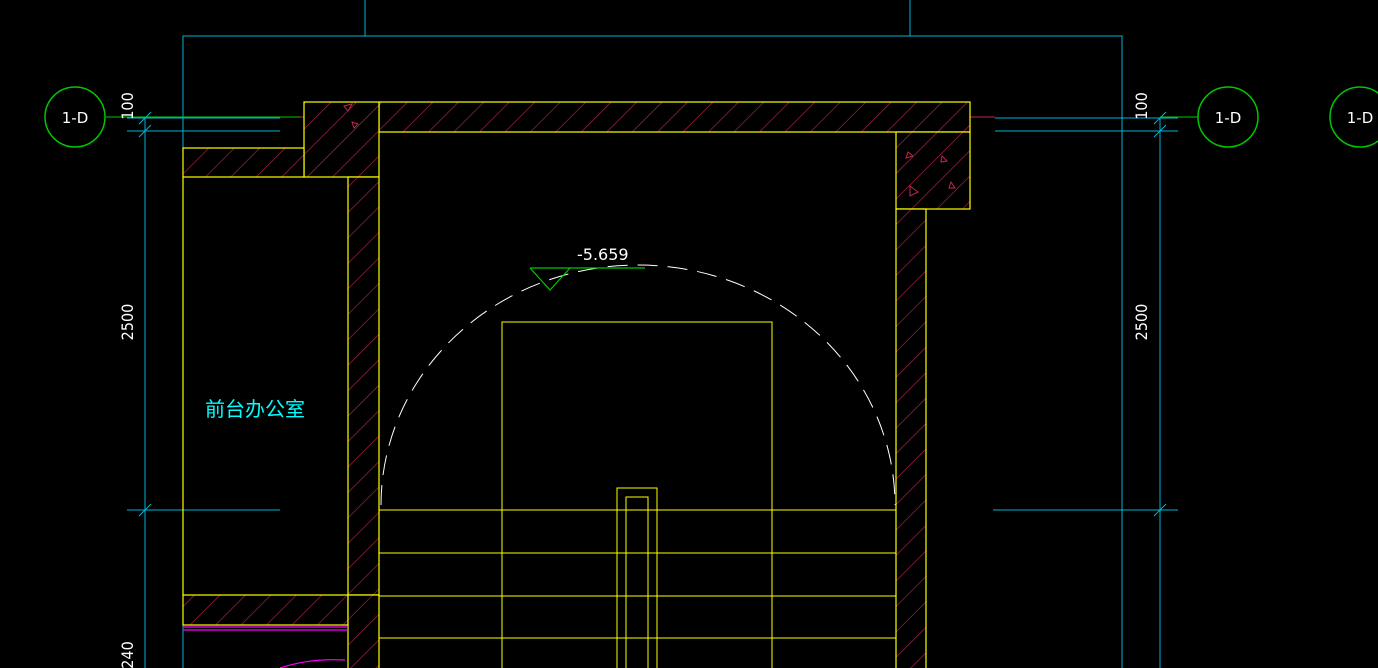 The width and height of the screenshot is (1378, 668). I want to click on door-swing-arc, so click(638, 385).